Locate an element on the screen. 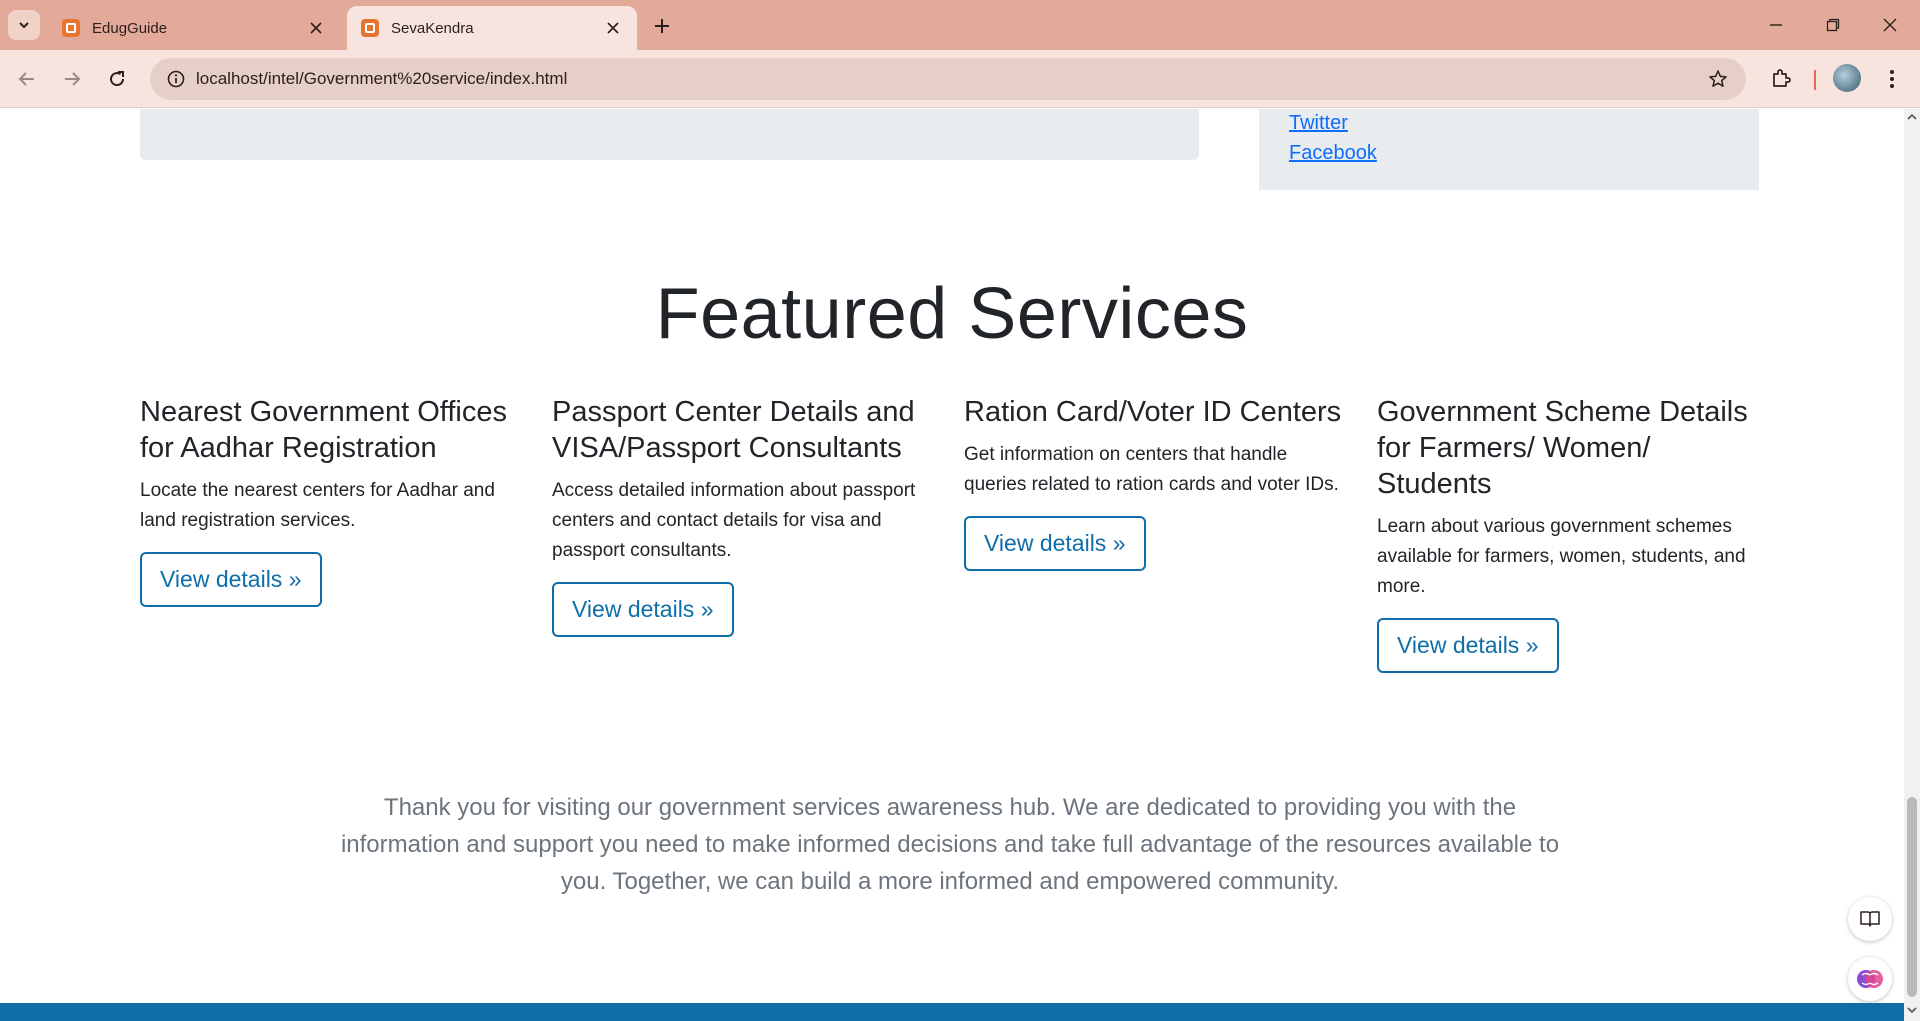 Image resolution: width=1920 pixels, height=1021 pixels. restore-icon is located at coordinates (1833, 25).